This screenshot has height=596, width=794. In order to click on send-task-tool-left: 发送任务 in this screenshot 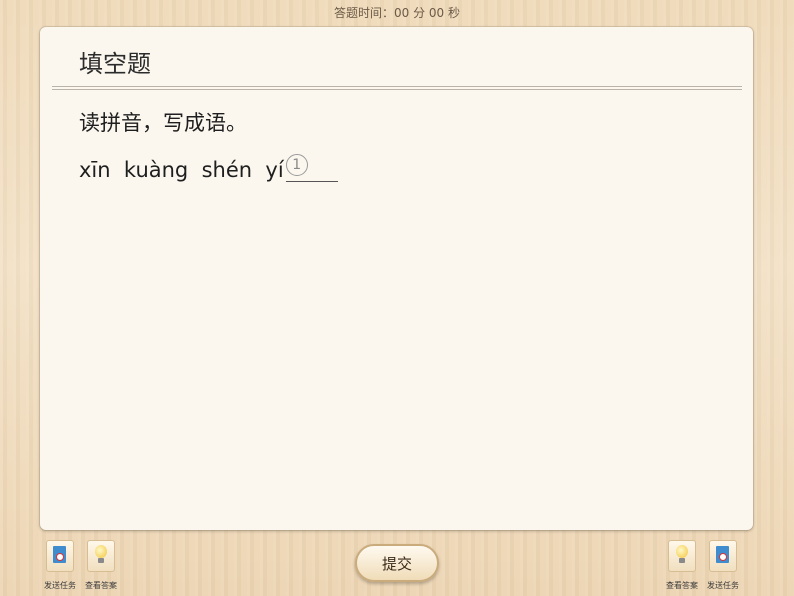, I will do `click(60, 565)`.